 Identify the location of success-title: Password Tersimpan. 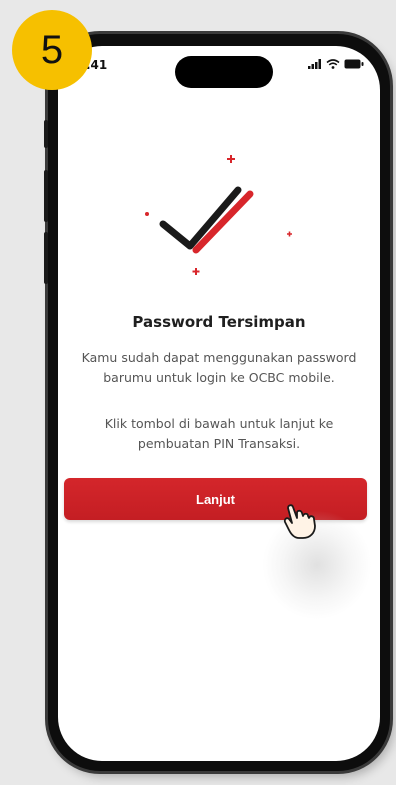
(219, 322).